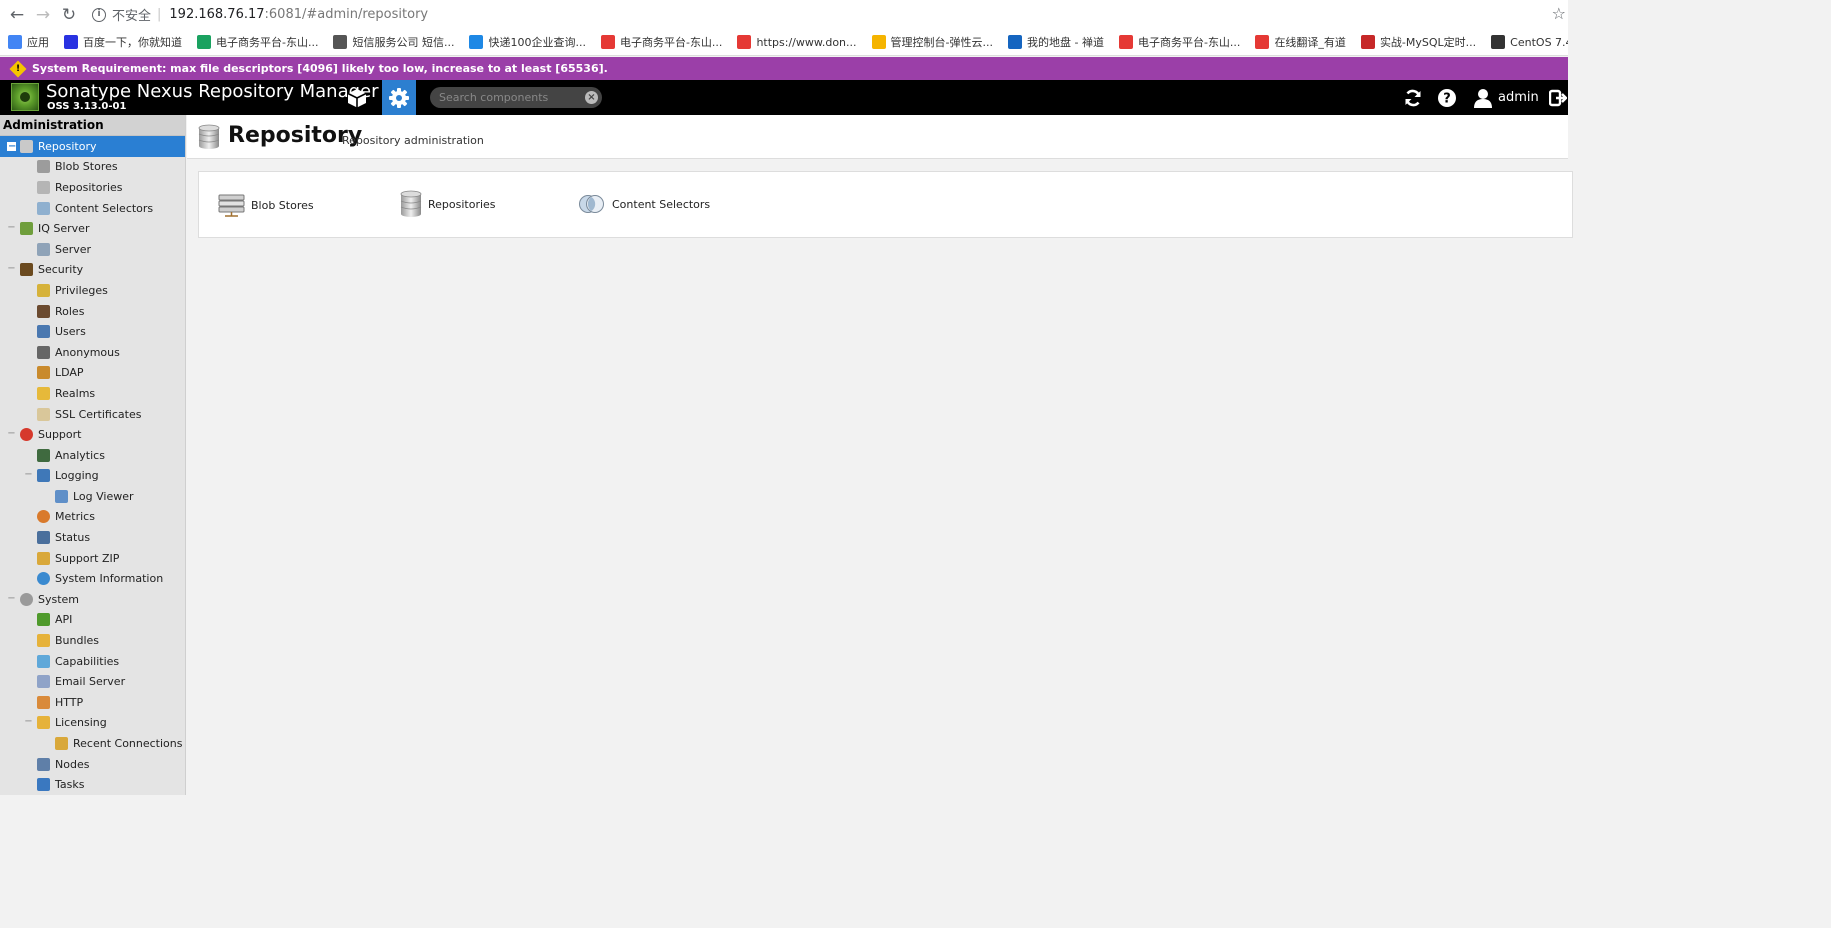 The image size is (1831, 928). I want to click on administration-button, so click(399, 97).